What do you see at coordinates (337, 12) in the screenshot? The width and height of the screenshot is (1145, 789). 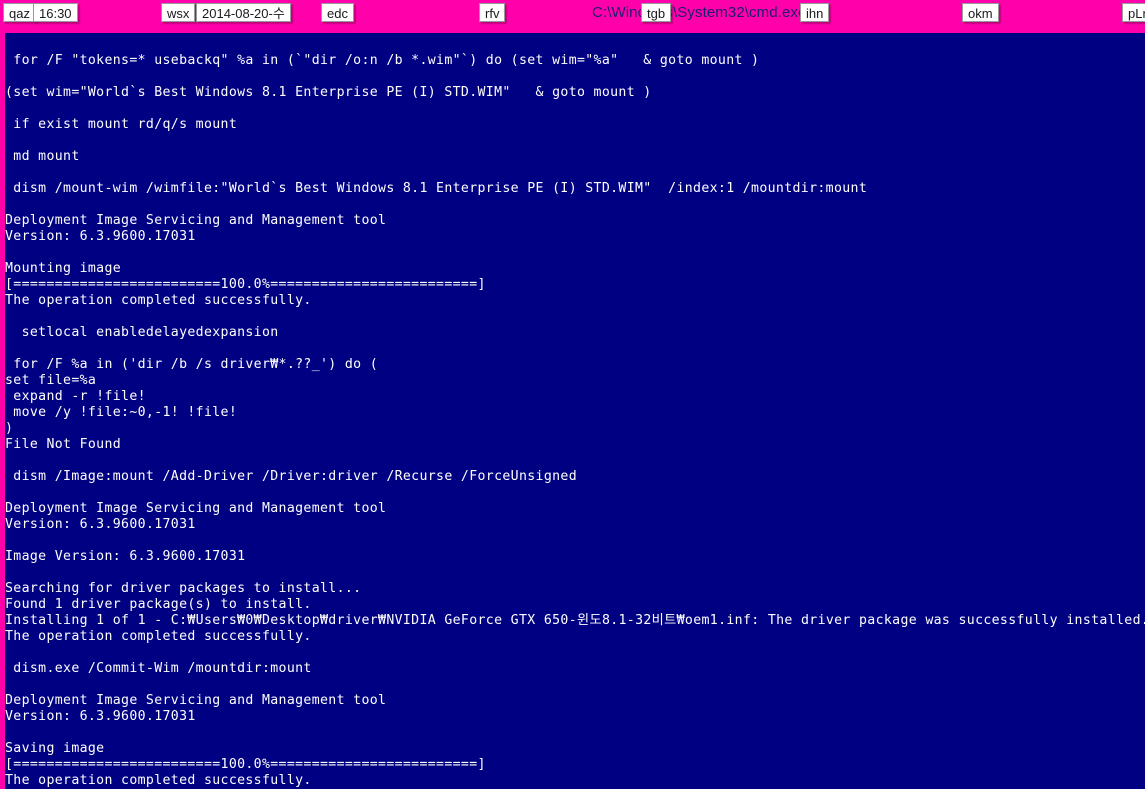 I see `hint-chip-edc: edc` at bounding box center [337, 12].